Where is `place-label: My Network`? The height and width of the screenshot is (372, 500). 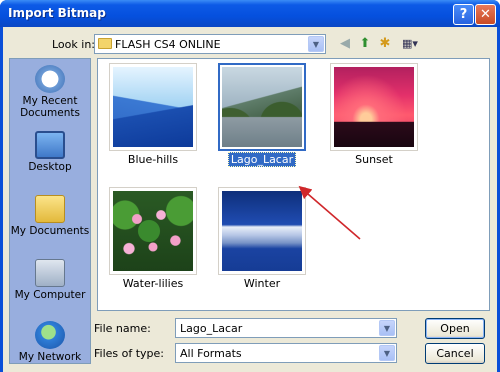 place-label: My Network is located at coordinates (50, 357).